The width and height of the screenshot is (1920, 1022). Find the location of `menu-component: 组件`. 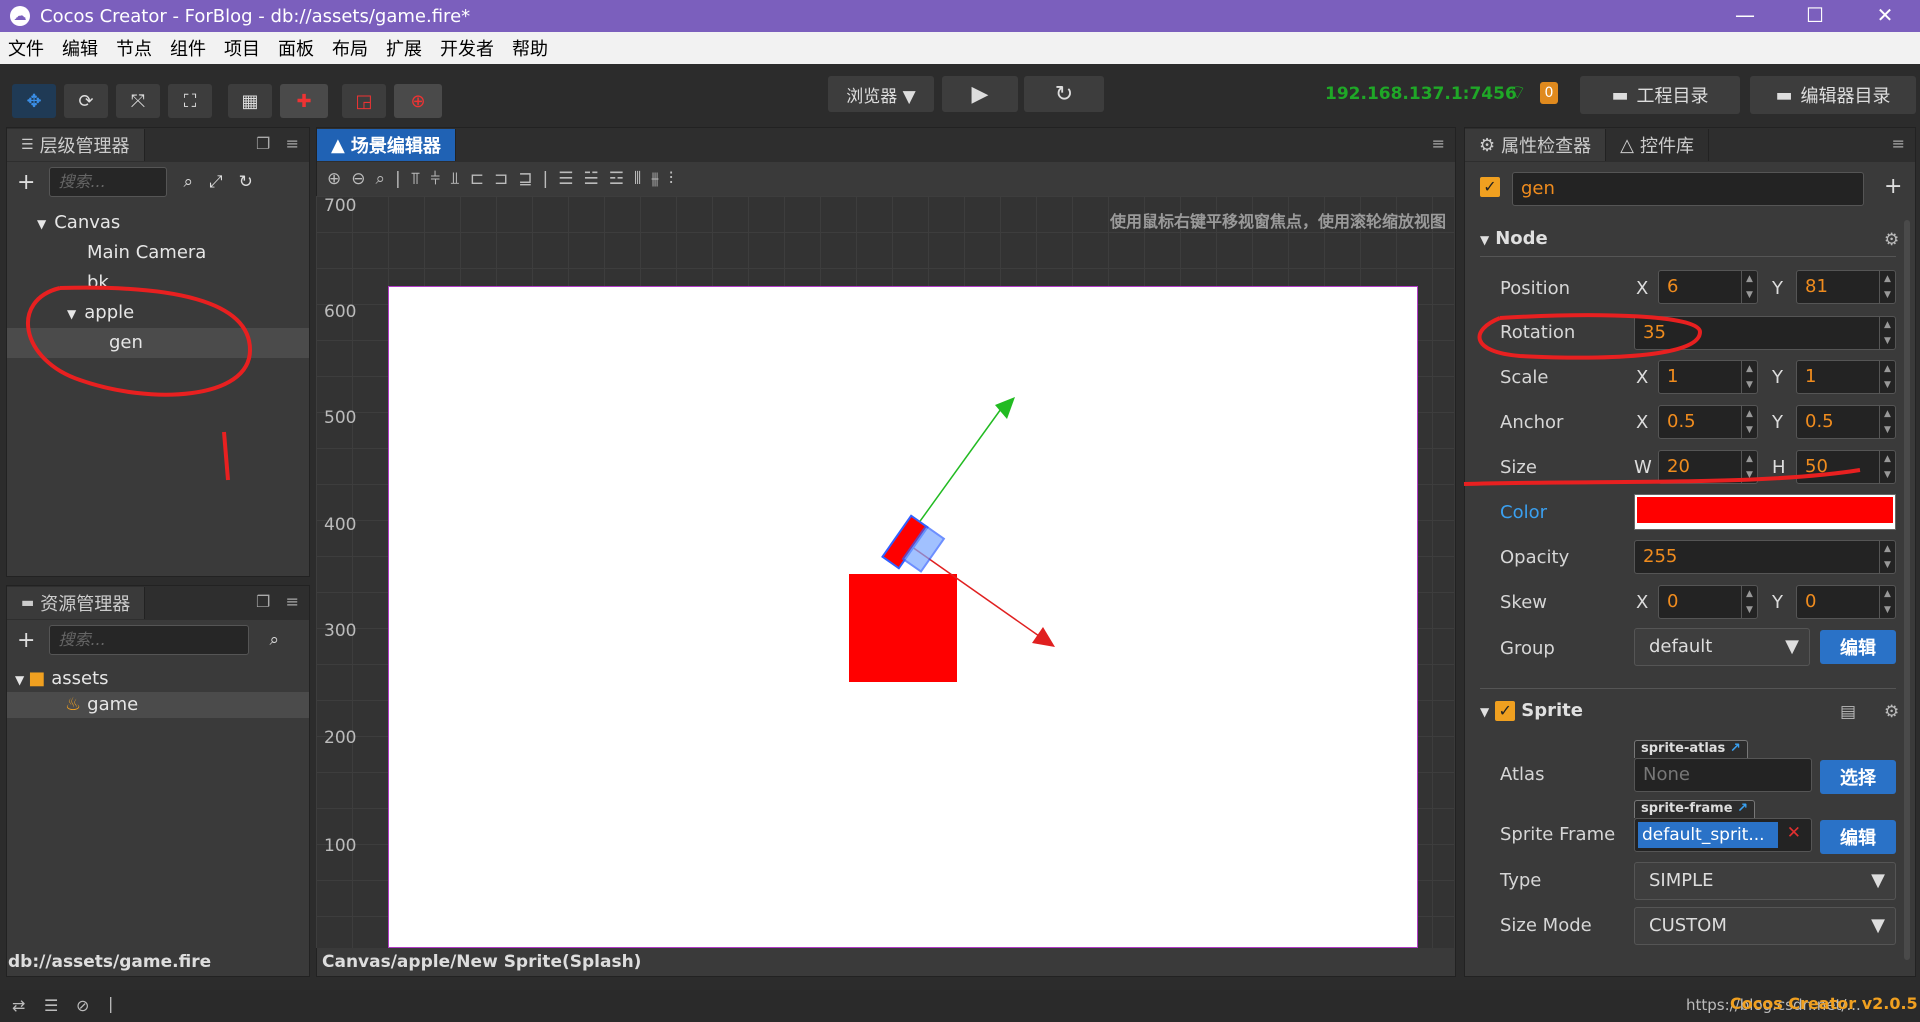

menu-component: 组件 is located at coordinates (188, 48).